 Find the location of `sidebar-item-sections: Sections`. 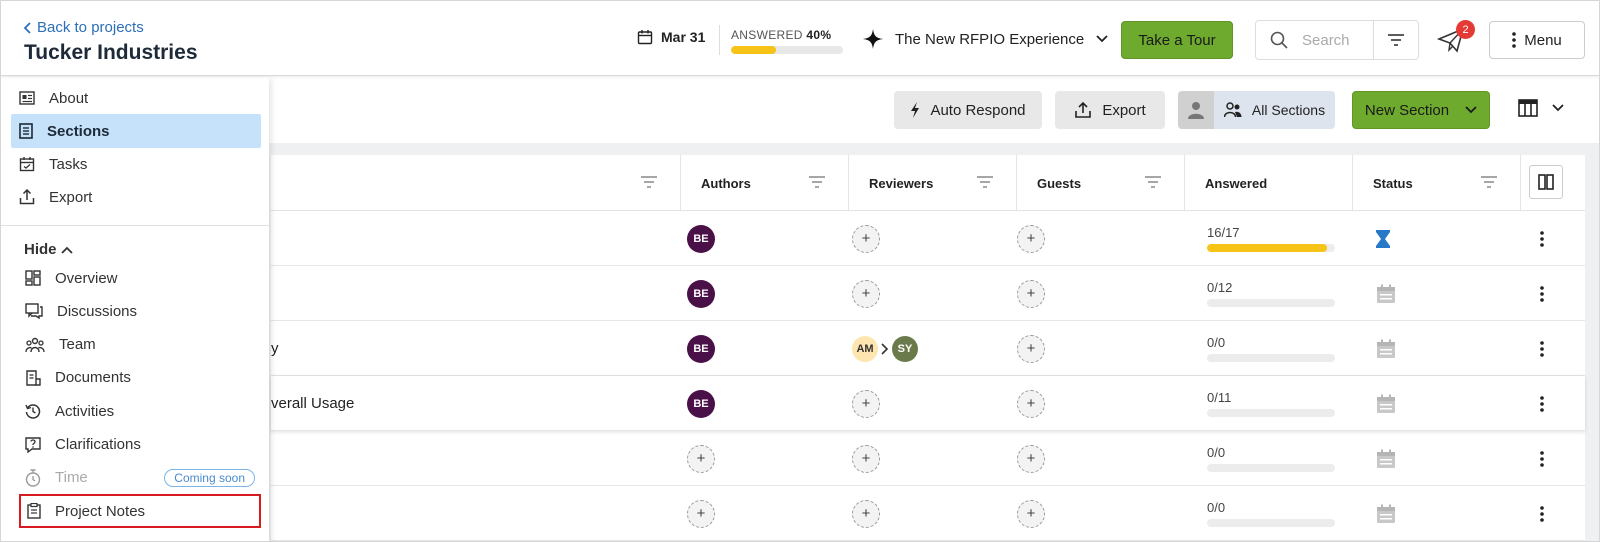

sidebar-item-sections: Sections is located at coordinates (136, 131).